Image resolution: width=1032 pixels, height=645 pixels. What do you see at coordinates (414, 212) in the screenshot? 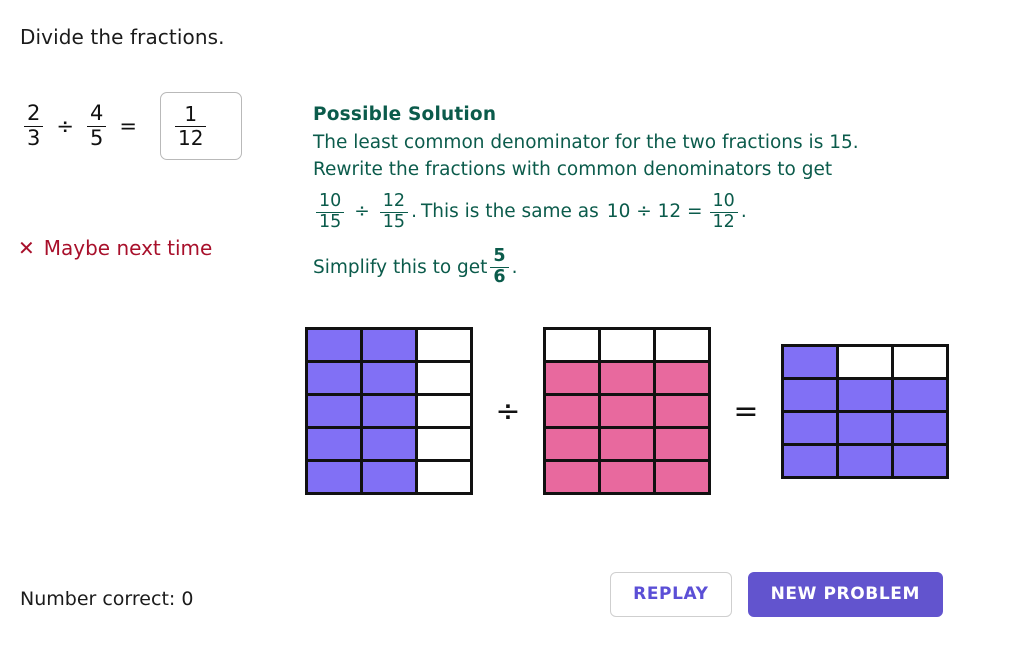
I see `solution-period: .` at bounding box center [414, 212].